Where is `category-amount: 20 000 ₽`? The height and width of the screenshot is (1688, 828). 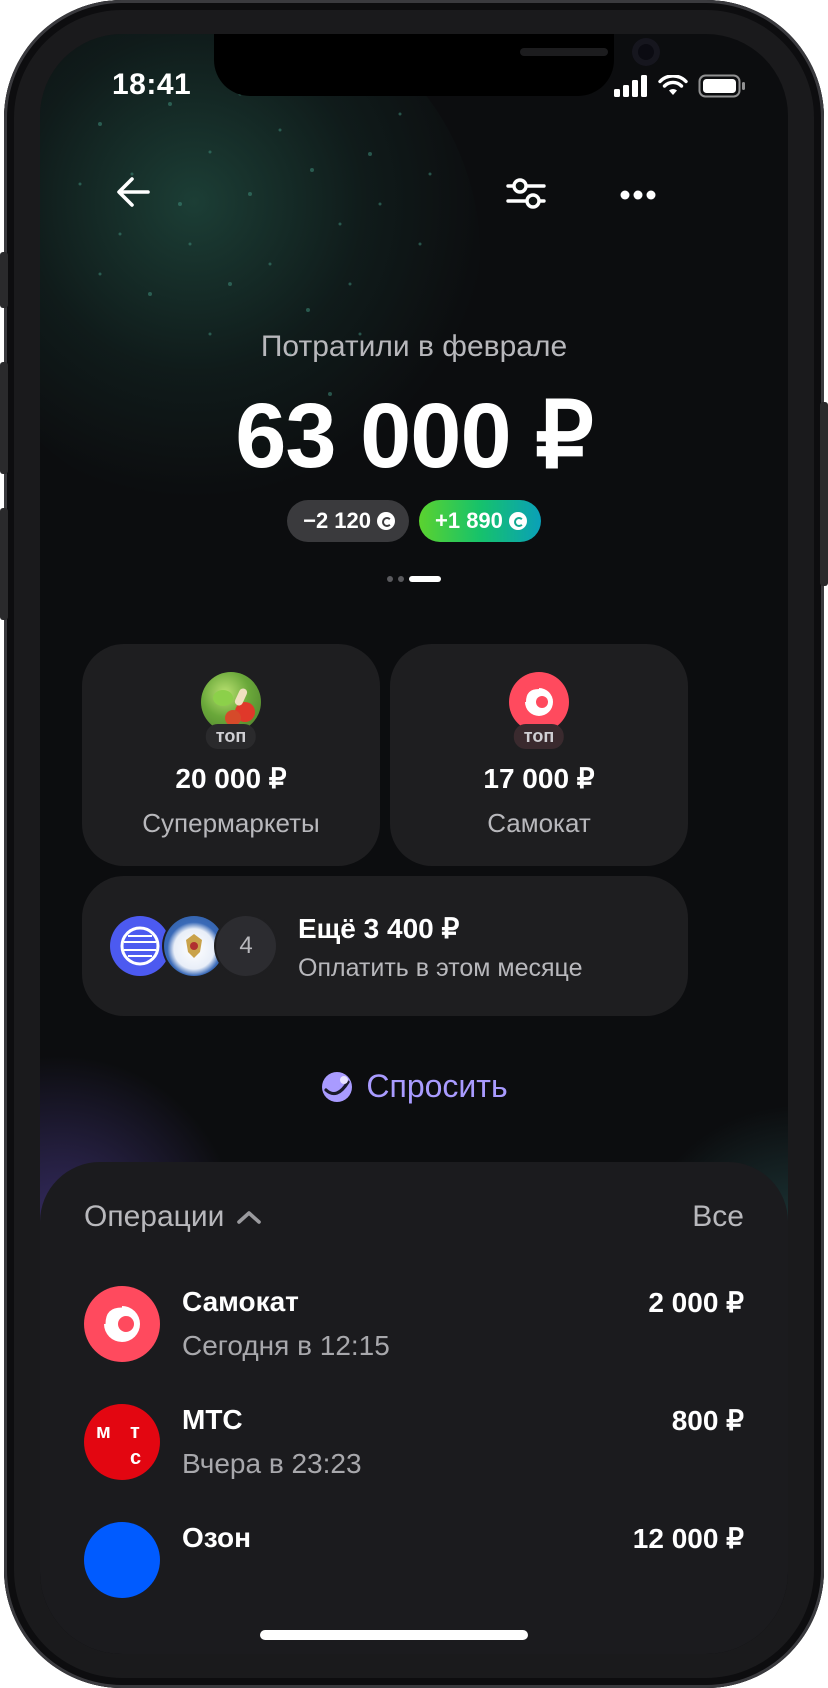 category-amount: 20 000 ₽ is located at coordinates (231, 778).